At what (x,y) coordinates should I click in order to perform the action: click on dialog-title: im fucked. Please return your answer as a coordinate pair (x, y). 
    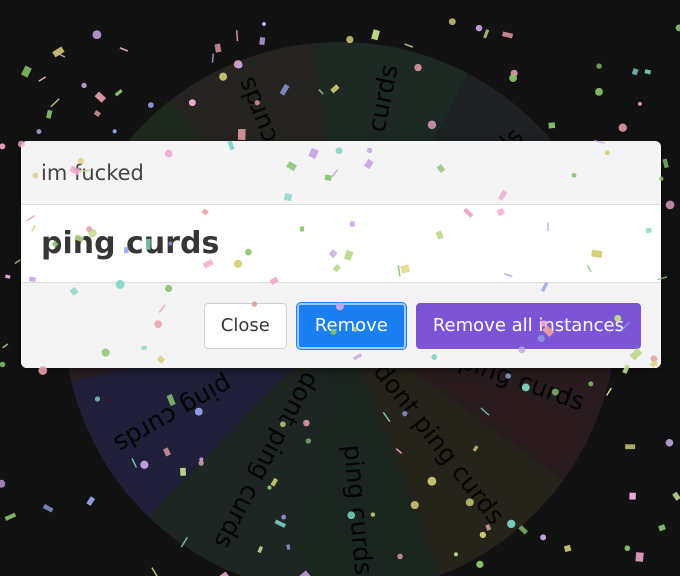
    Looking at the image, I should click on (92, 172).